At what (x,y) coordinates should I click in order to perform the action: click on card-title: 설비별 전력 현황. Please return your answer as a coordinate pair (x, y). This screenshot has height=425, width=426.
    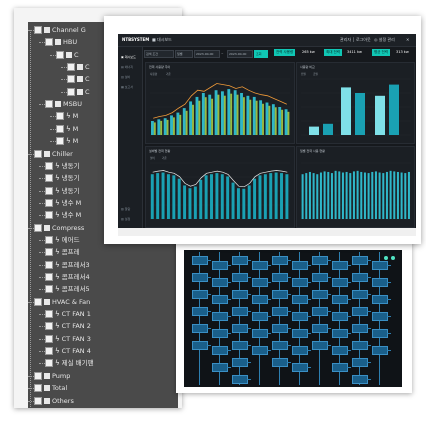
    Looking at the image, I should click on (160, 151).